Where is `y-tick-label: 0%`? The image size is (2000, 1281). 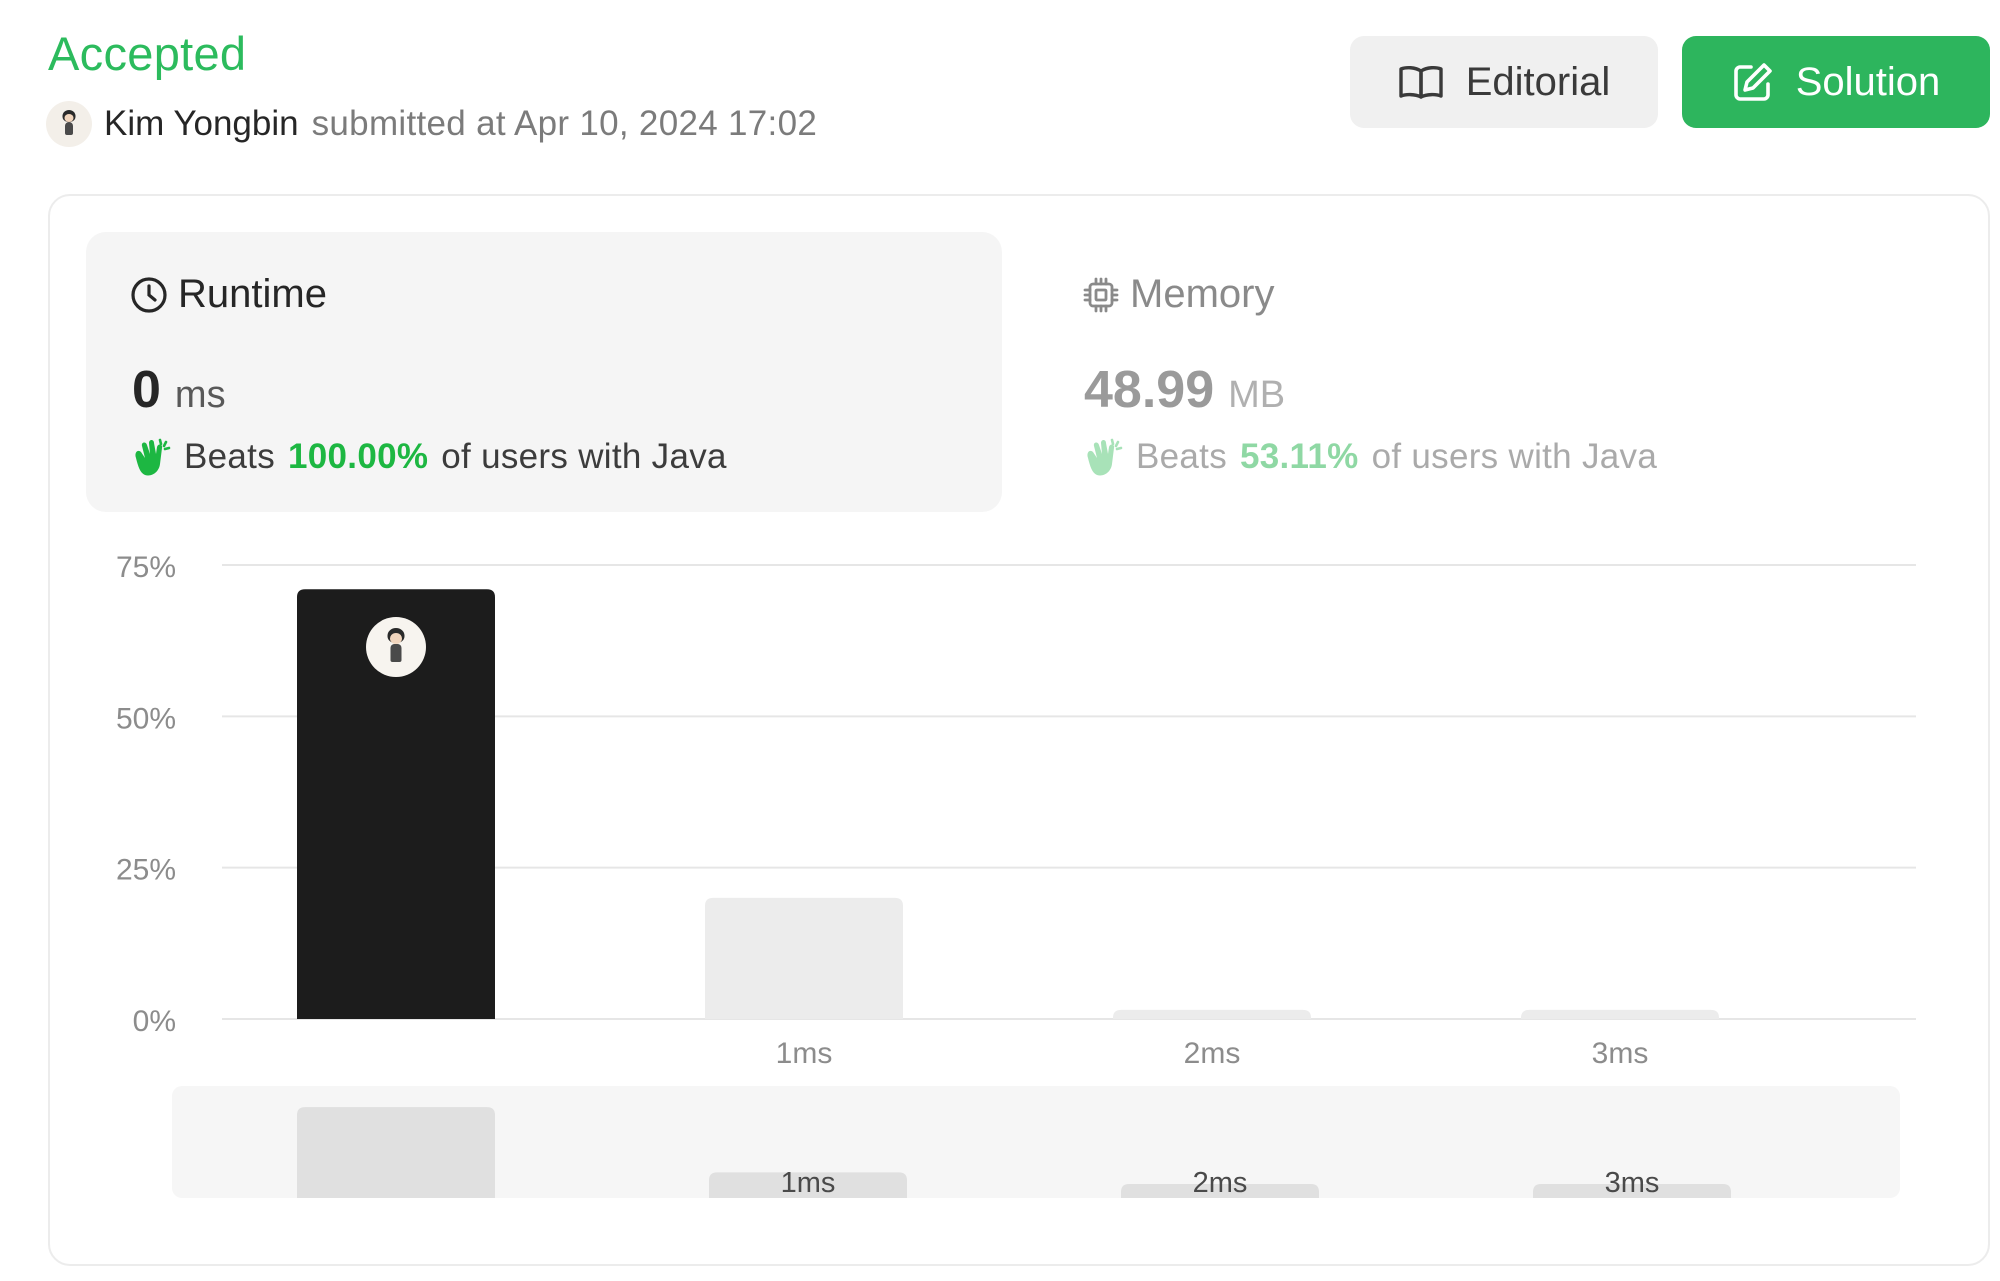
y-tick-label: 0% is located at coordinates (154, 1021).